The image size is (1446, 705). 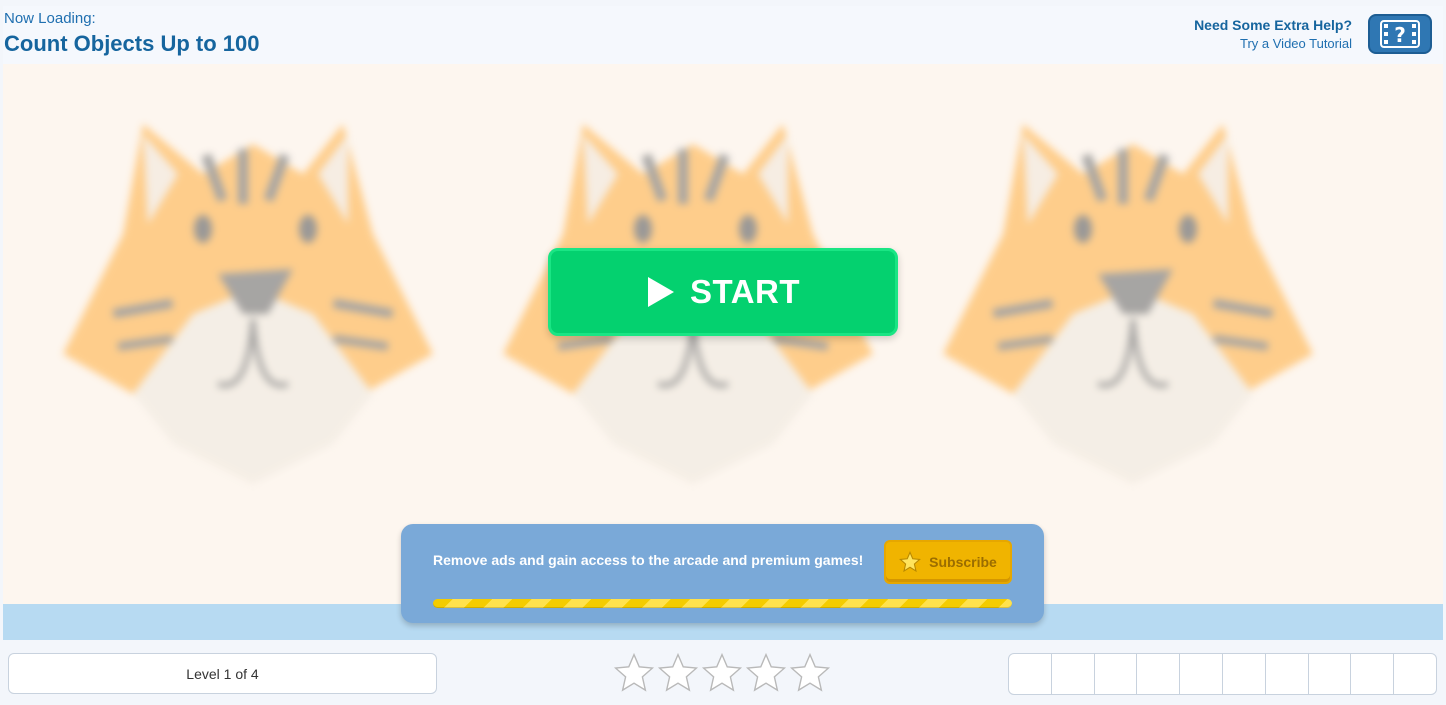 I want to click on video-tutorial-button: ?, so click(x=1400, y=34).